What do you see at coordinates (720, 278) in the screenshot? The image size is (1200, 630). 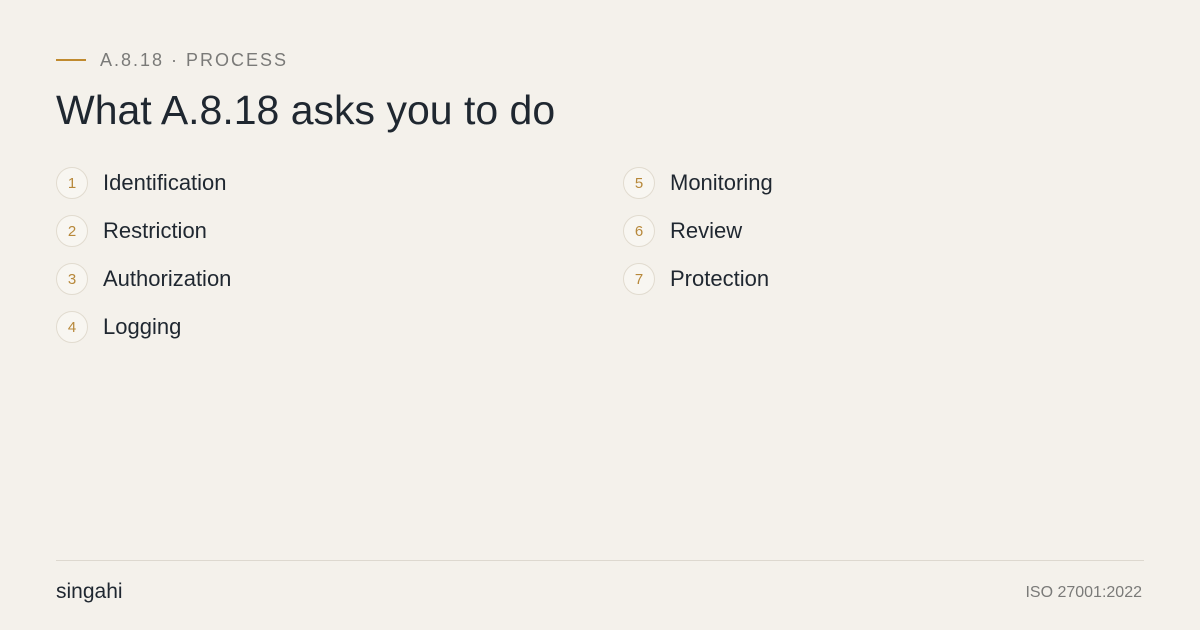 I see `step-label: Protection` at bounding box center [720, 278].